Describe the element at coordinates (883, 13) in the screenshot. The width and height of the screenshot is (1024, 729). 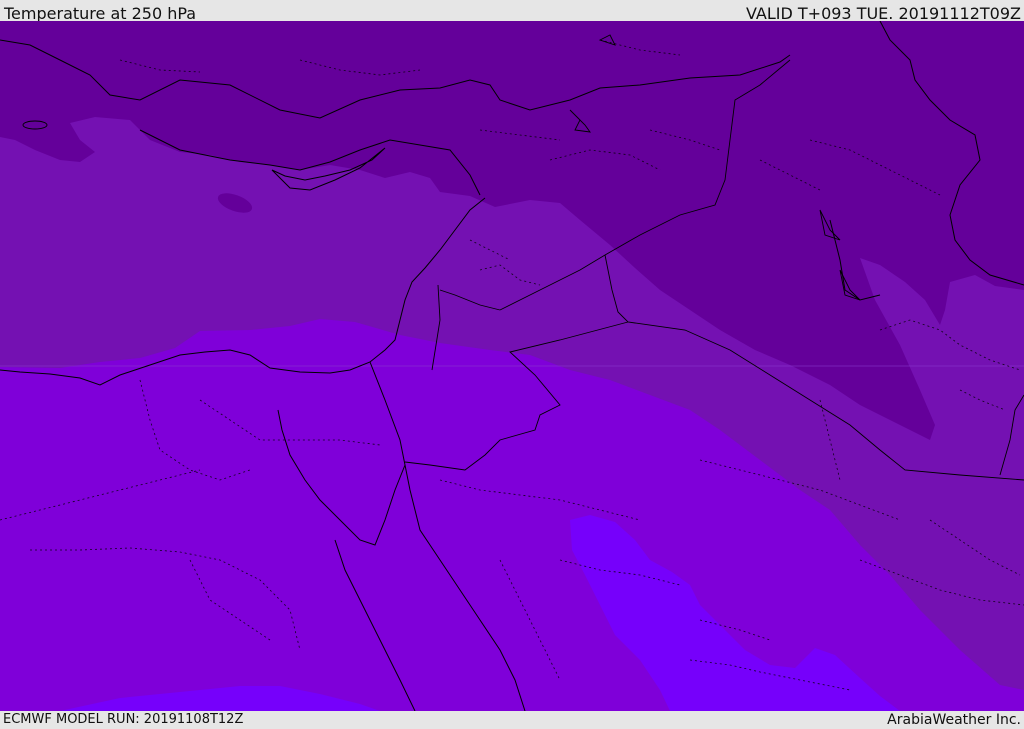
I see `valid-time: VALID T+093 TUE. 20191112T09Z` at that location.